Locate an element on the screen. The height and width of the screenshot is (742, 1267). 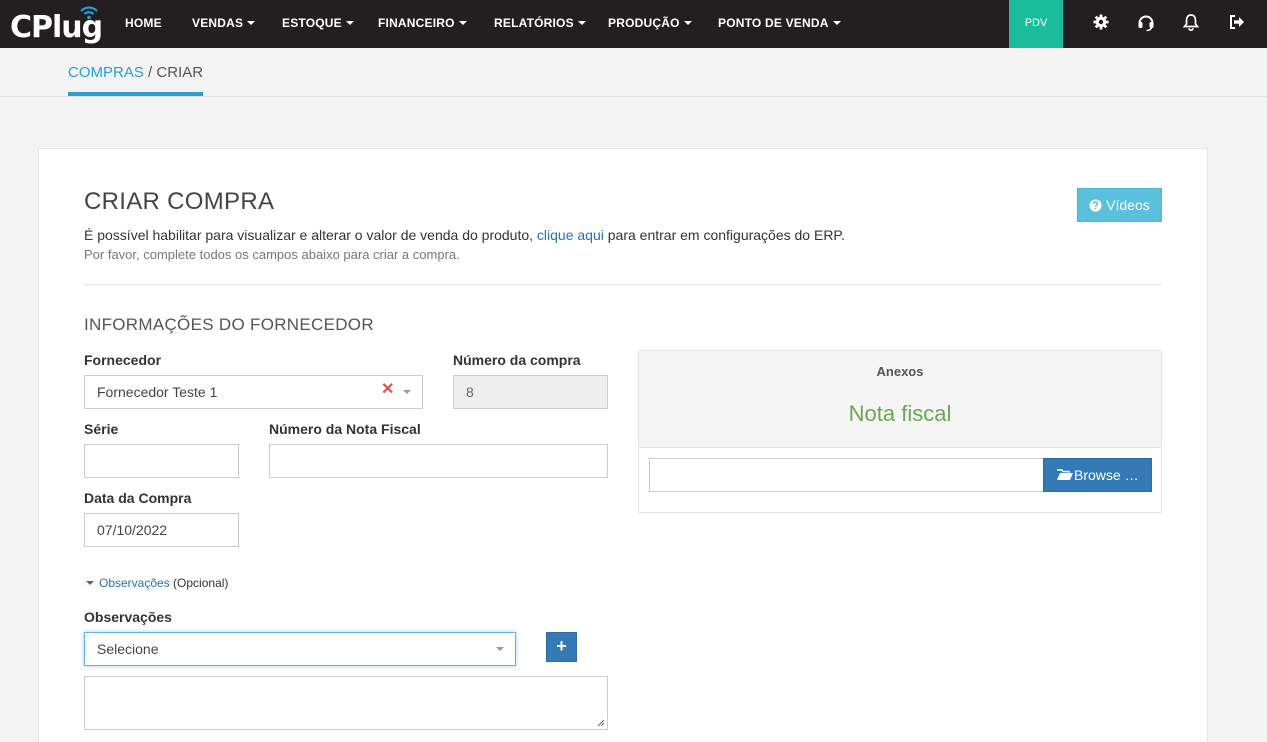
nav-vendas-label: VENDAS is located at coordinates (218, 23).